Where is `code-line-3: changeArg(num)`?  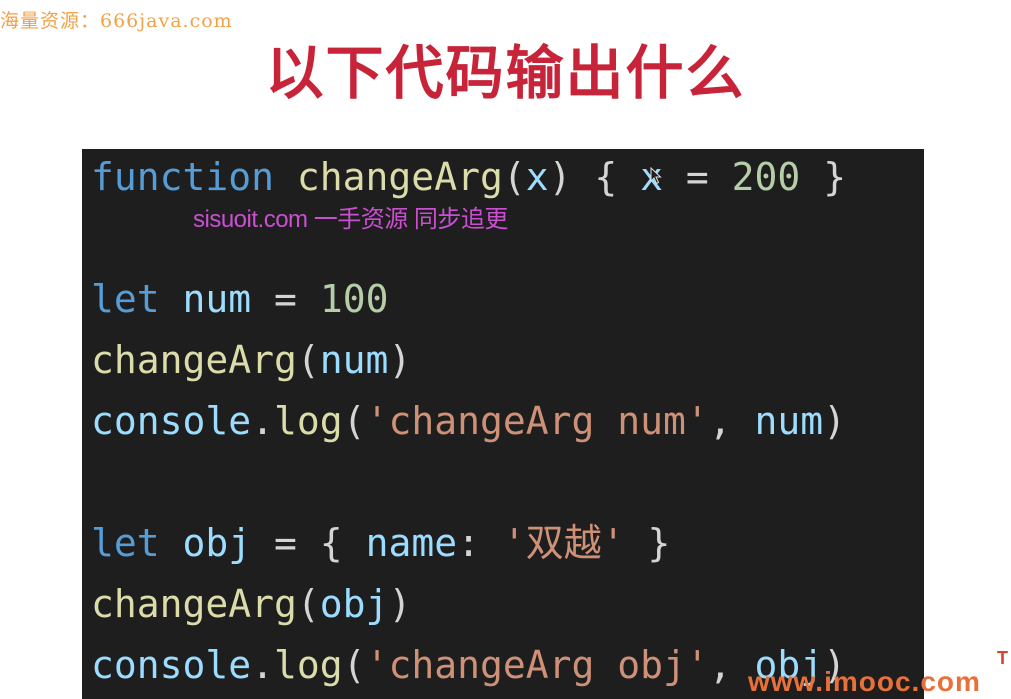
code-line-3: changeArg(num) is located at coordinates (251, 360).